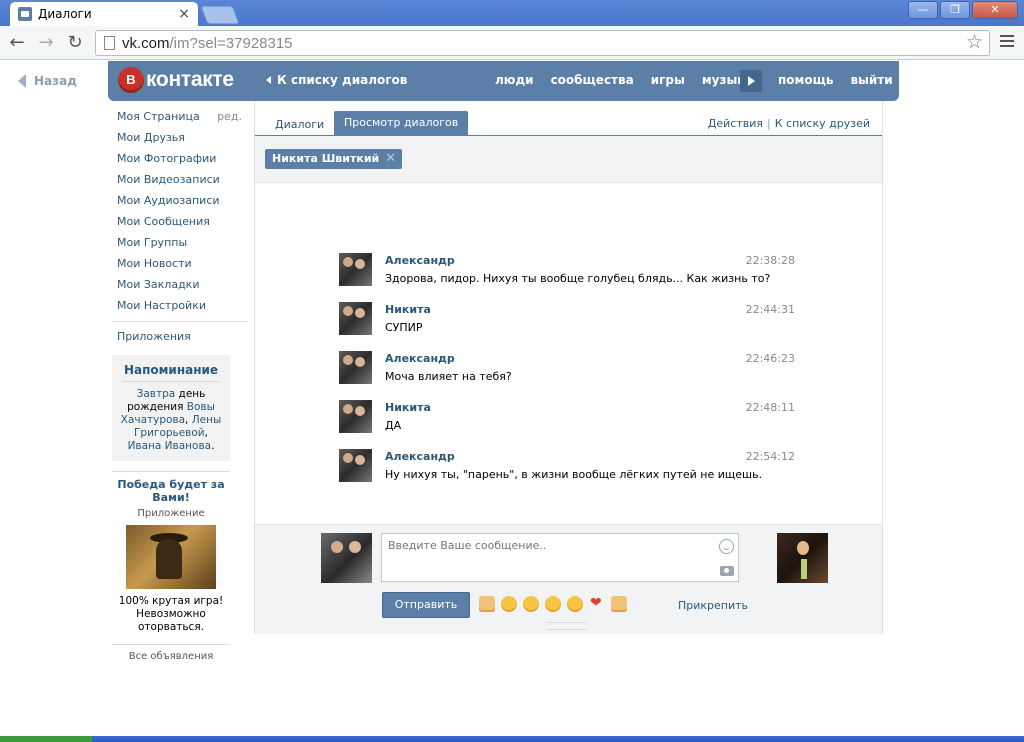 Image resolution: width=1024 pixels, height=742 pixels. I want to click on peer-avatar, so click(802, 558).